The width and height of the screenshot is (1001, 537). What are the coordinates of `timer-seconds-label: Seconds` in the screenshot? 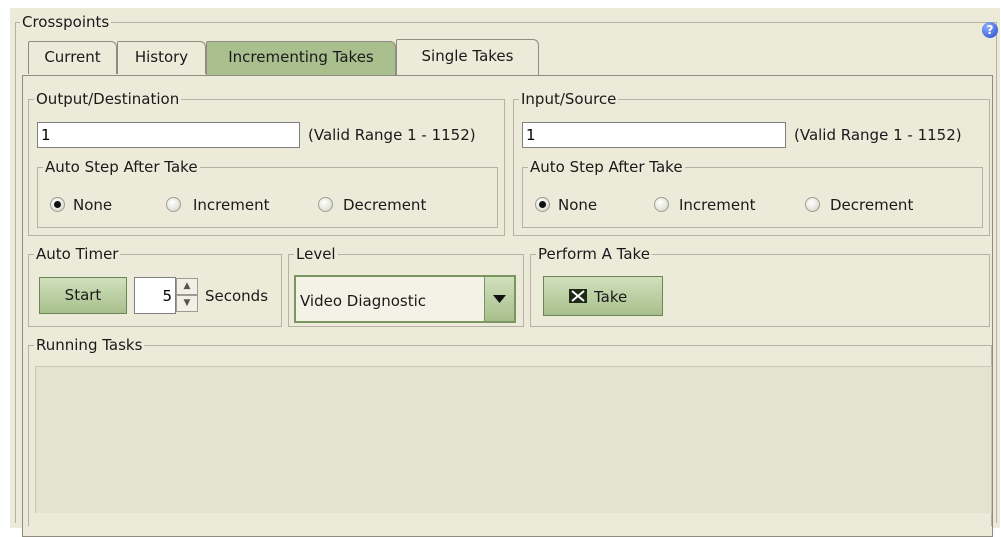 It's located at (237, 296).